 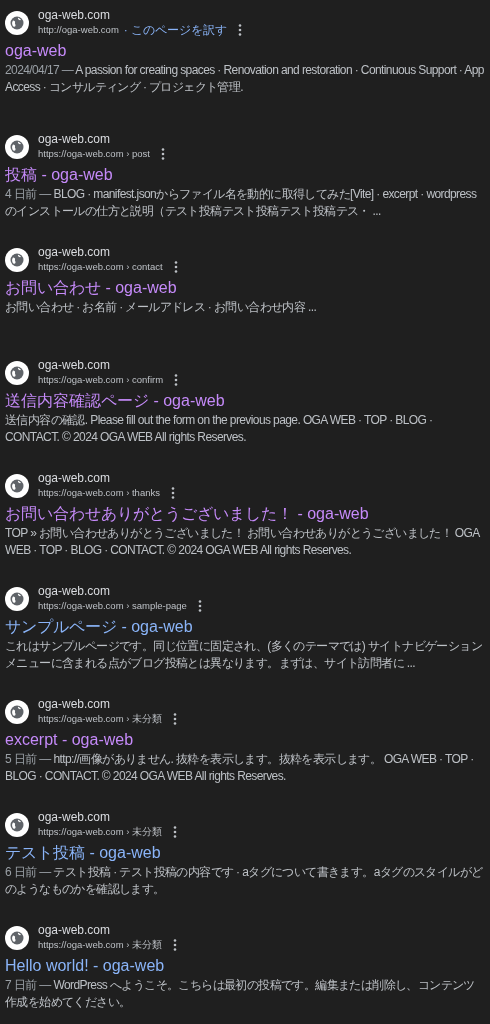 What do you see at coordinates (240, 994) in the screenshot?
I see `result-snippet: 7 日前 — WordPress へようこそ。こちらは最初の投稿です。編集または削除し、コンテンツ作成を始めてください。` at bounding box center [240, 994].